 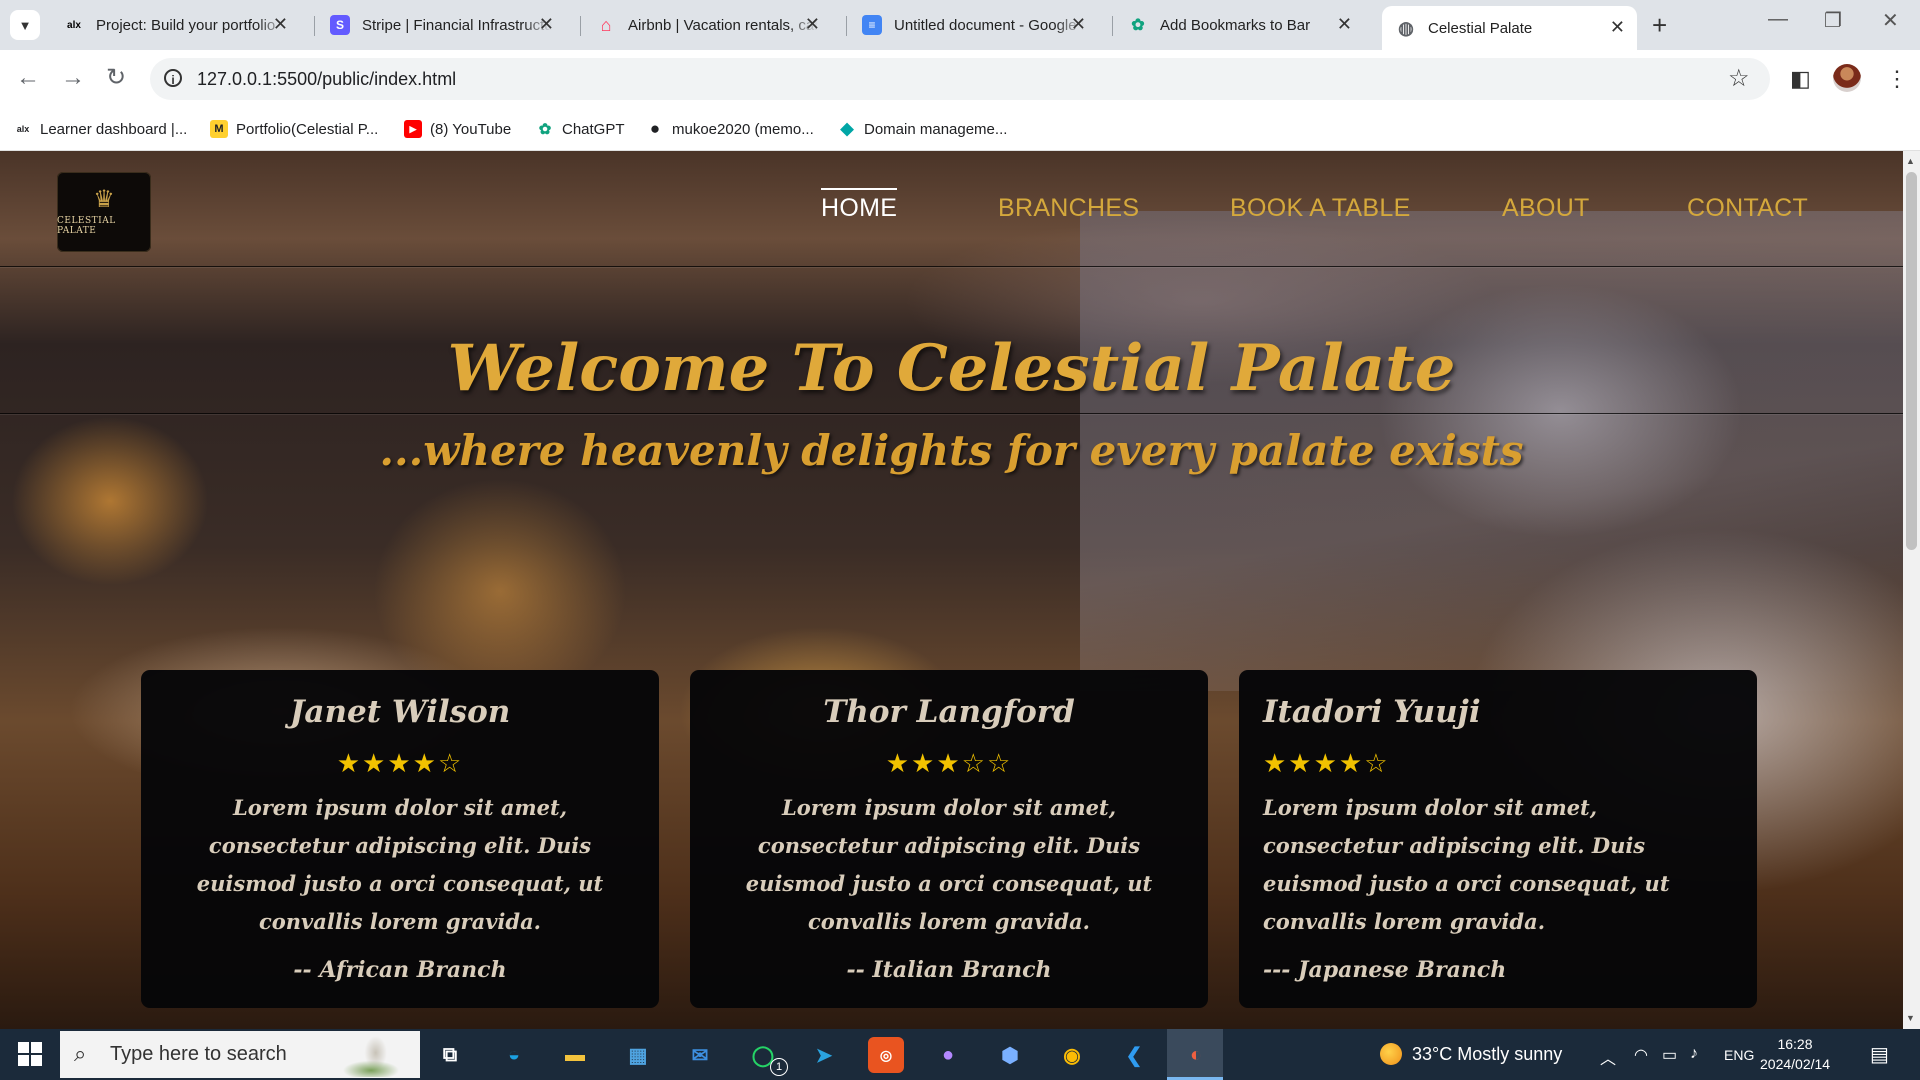 I want to click on tab-portfolio-project: alx Project: Build your portfolio ✕, so click(x=175, y=25).